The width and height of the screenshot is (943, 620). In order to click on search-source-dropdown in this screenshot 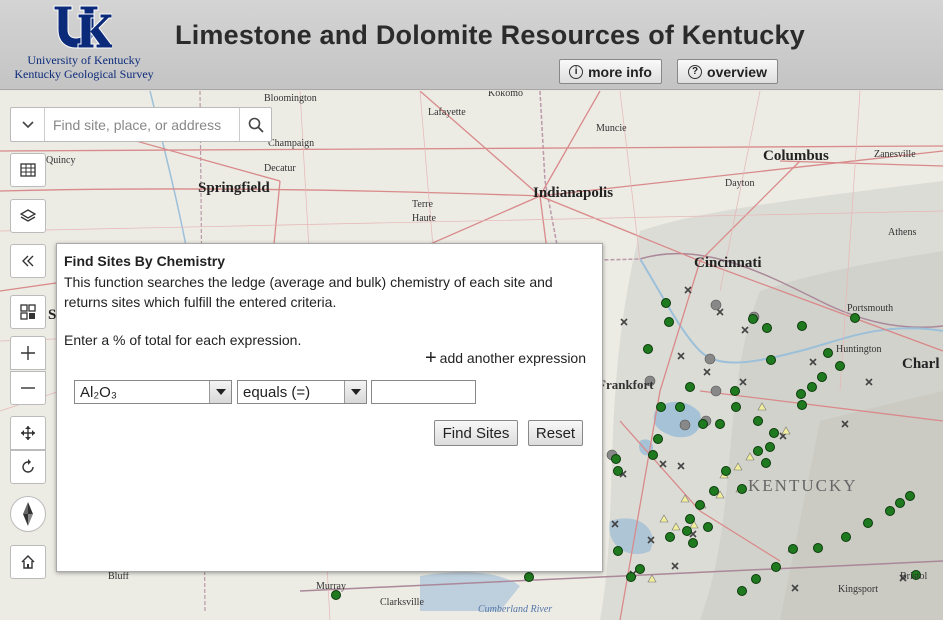, I will do `click(28, 124)`.